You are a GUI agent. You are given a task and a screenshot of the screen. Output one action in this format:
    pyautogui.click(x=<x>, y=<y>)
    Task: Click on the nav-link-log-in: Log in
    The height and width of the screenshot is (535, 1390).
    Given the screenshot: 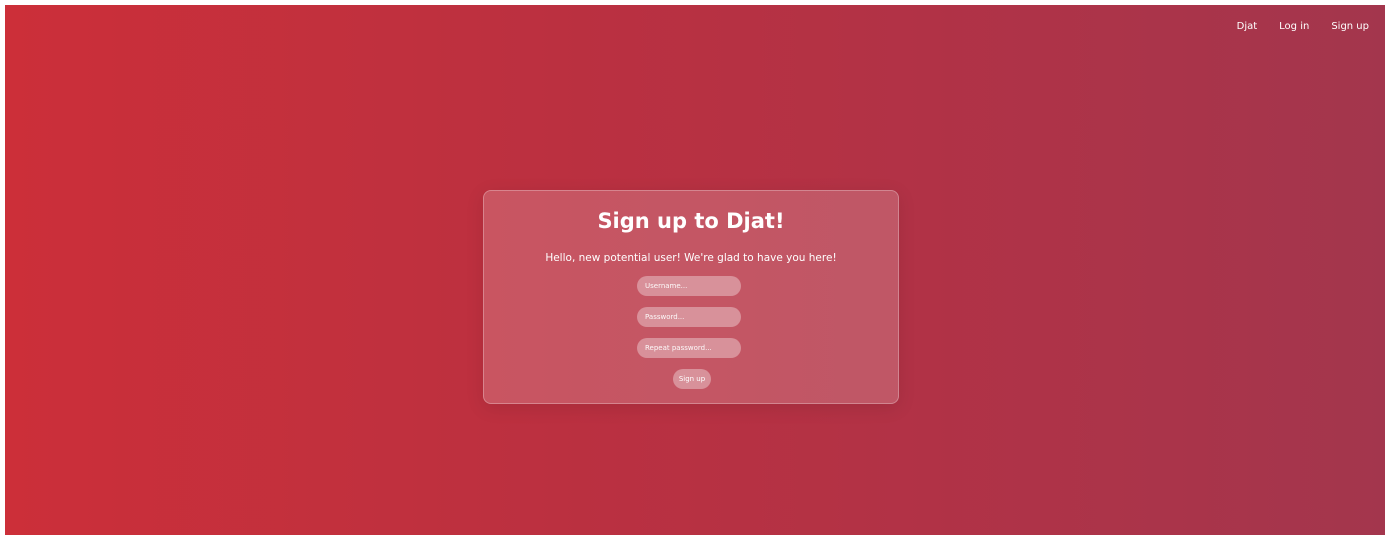 What is the action you would take?
    pyautogui.click(x=1294, y=26)
    